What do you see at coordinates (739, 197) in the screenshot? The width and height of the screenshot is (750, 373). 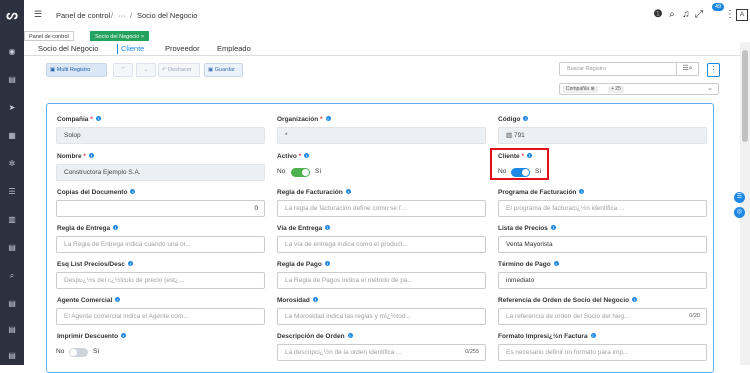 I see `panel-toggle-icon: ☰` at bounding box center [739, 197].